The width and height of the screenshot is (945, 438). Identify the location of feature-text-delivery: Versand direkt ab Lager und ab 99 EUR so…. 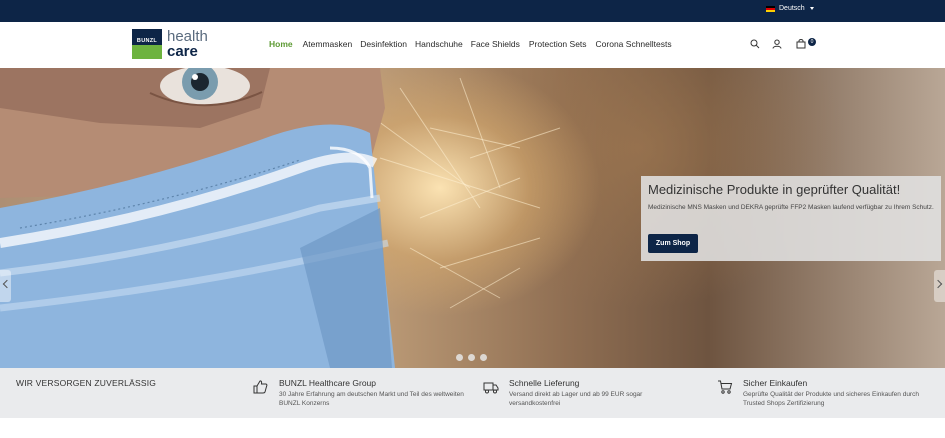
(576, 399).